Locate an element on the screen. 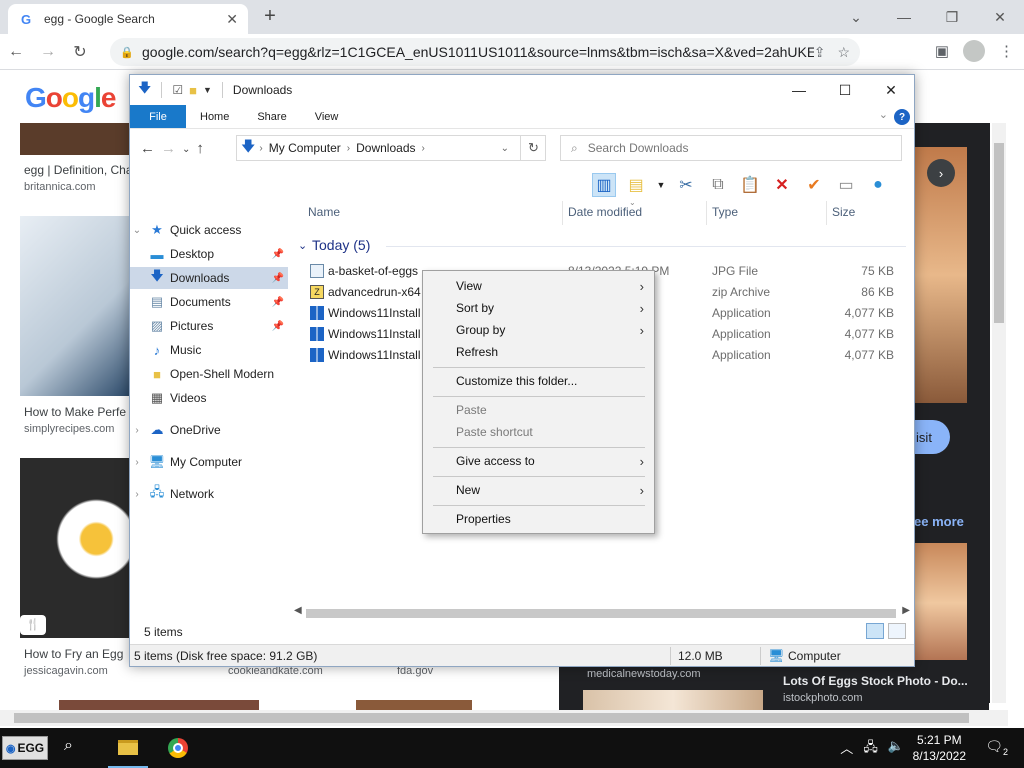 This screenshot has height=768, width=1024. cut-icon: ✂ is located at coordinates (686, 185).